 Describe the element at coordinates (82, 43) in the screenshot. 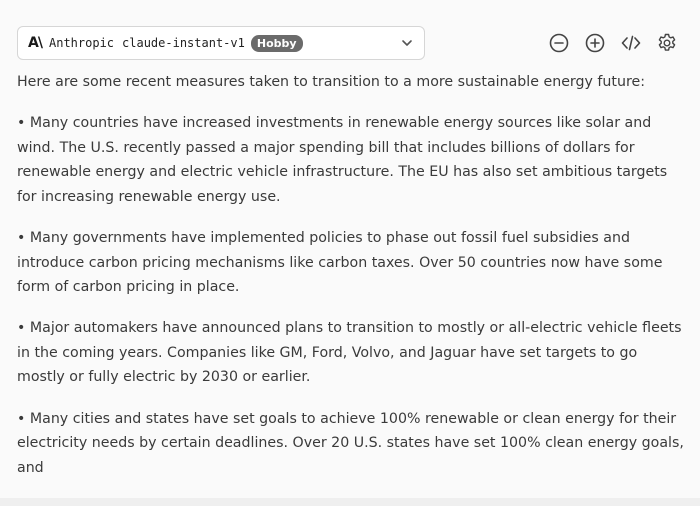

I see `provider-name: Anthropic` at that location.